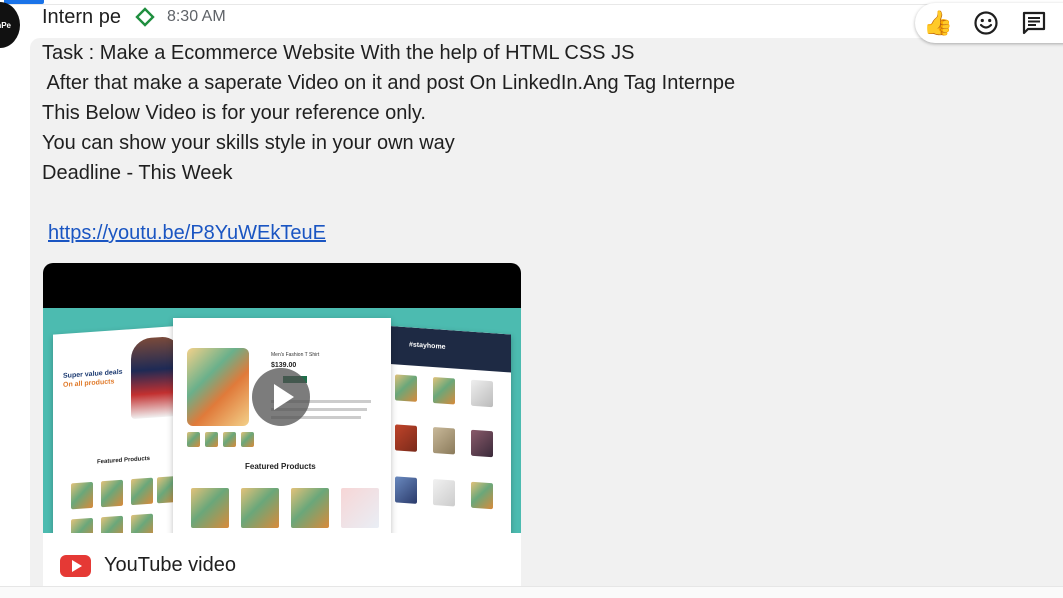 The width and height of the screenshot is (1063, 598). I want to click on product-name: Men's Fashion T Shirt, so click(295, 355).